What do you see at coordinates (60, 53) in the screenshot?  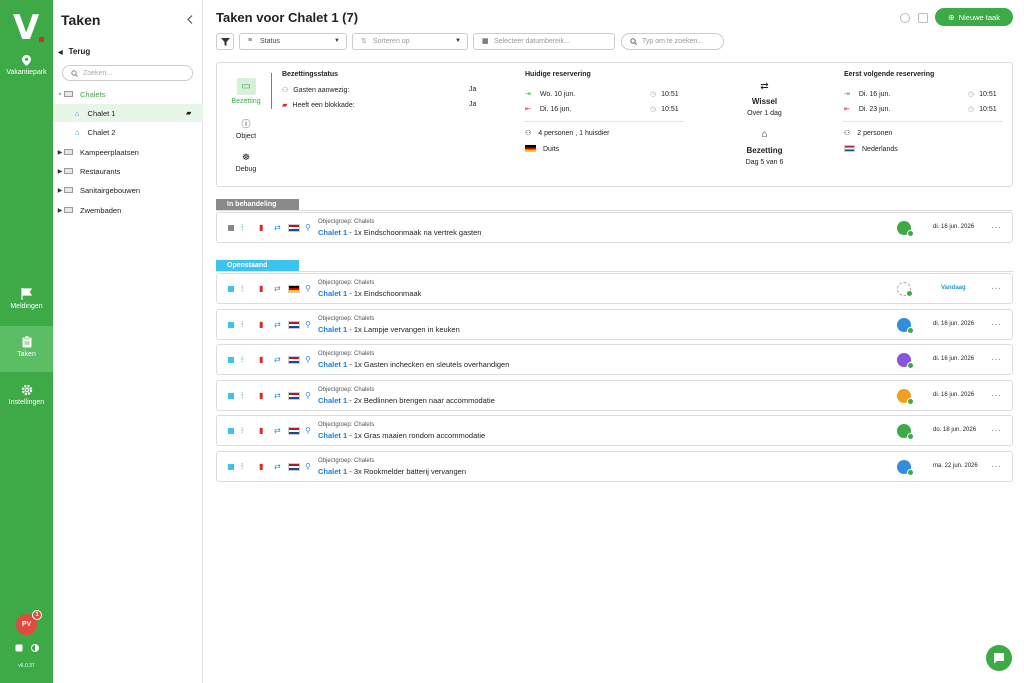 I see `caret-left-icon: ◀` at bounding box center [60, 53].